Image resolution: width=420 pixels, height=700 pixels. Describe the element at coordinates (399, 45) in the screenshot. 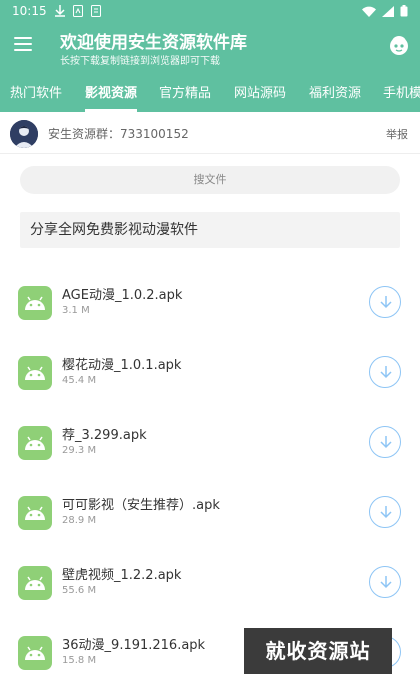

I see `profile-button` at that location.